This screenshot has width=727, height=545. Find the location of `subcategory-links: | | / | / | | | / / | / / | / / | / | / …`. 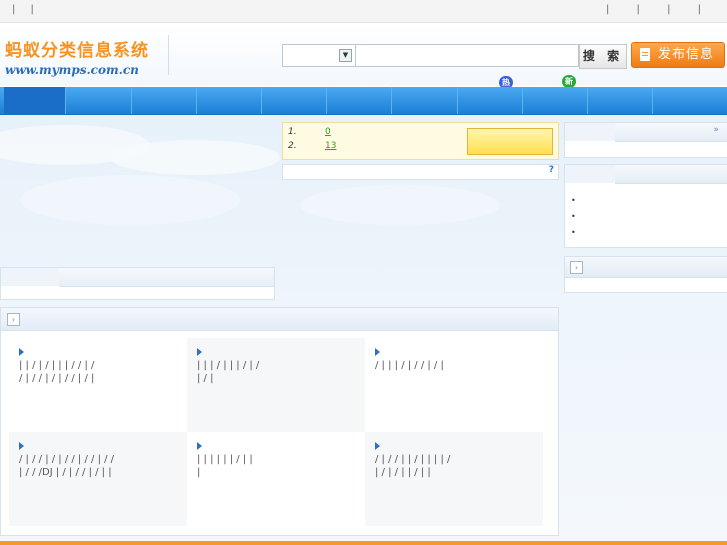

subcategory-links: | | / | / | | | / / | / / | / / | / | / … is located at coordinates (101, 372).